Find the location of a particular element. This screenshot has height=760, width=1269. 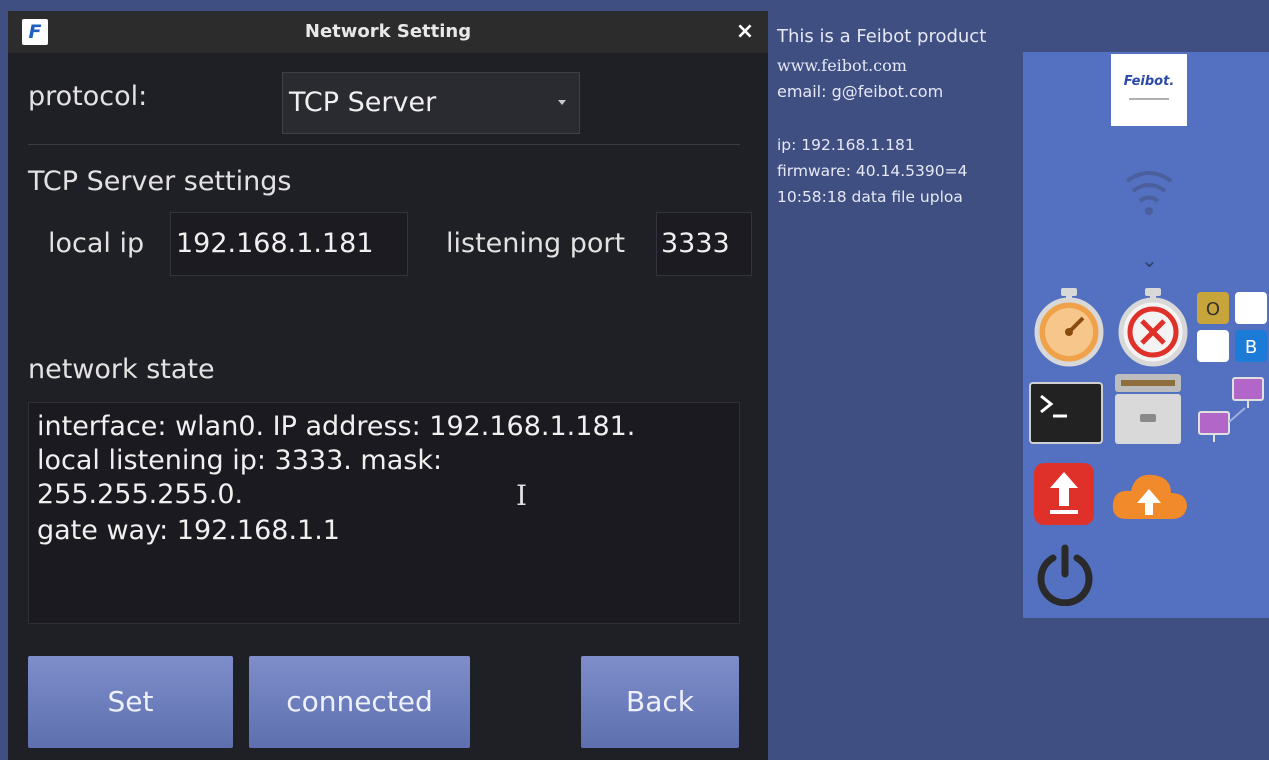

stopwatch-cancel-icon is located at coordinates (1153, 328).